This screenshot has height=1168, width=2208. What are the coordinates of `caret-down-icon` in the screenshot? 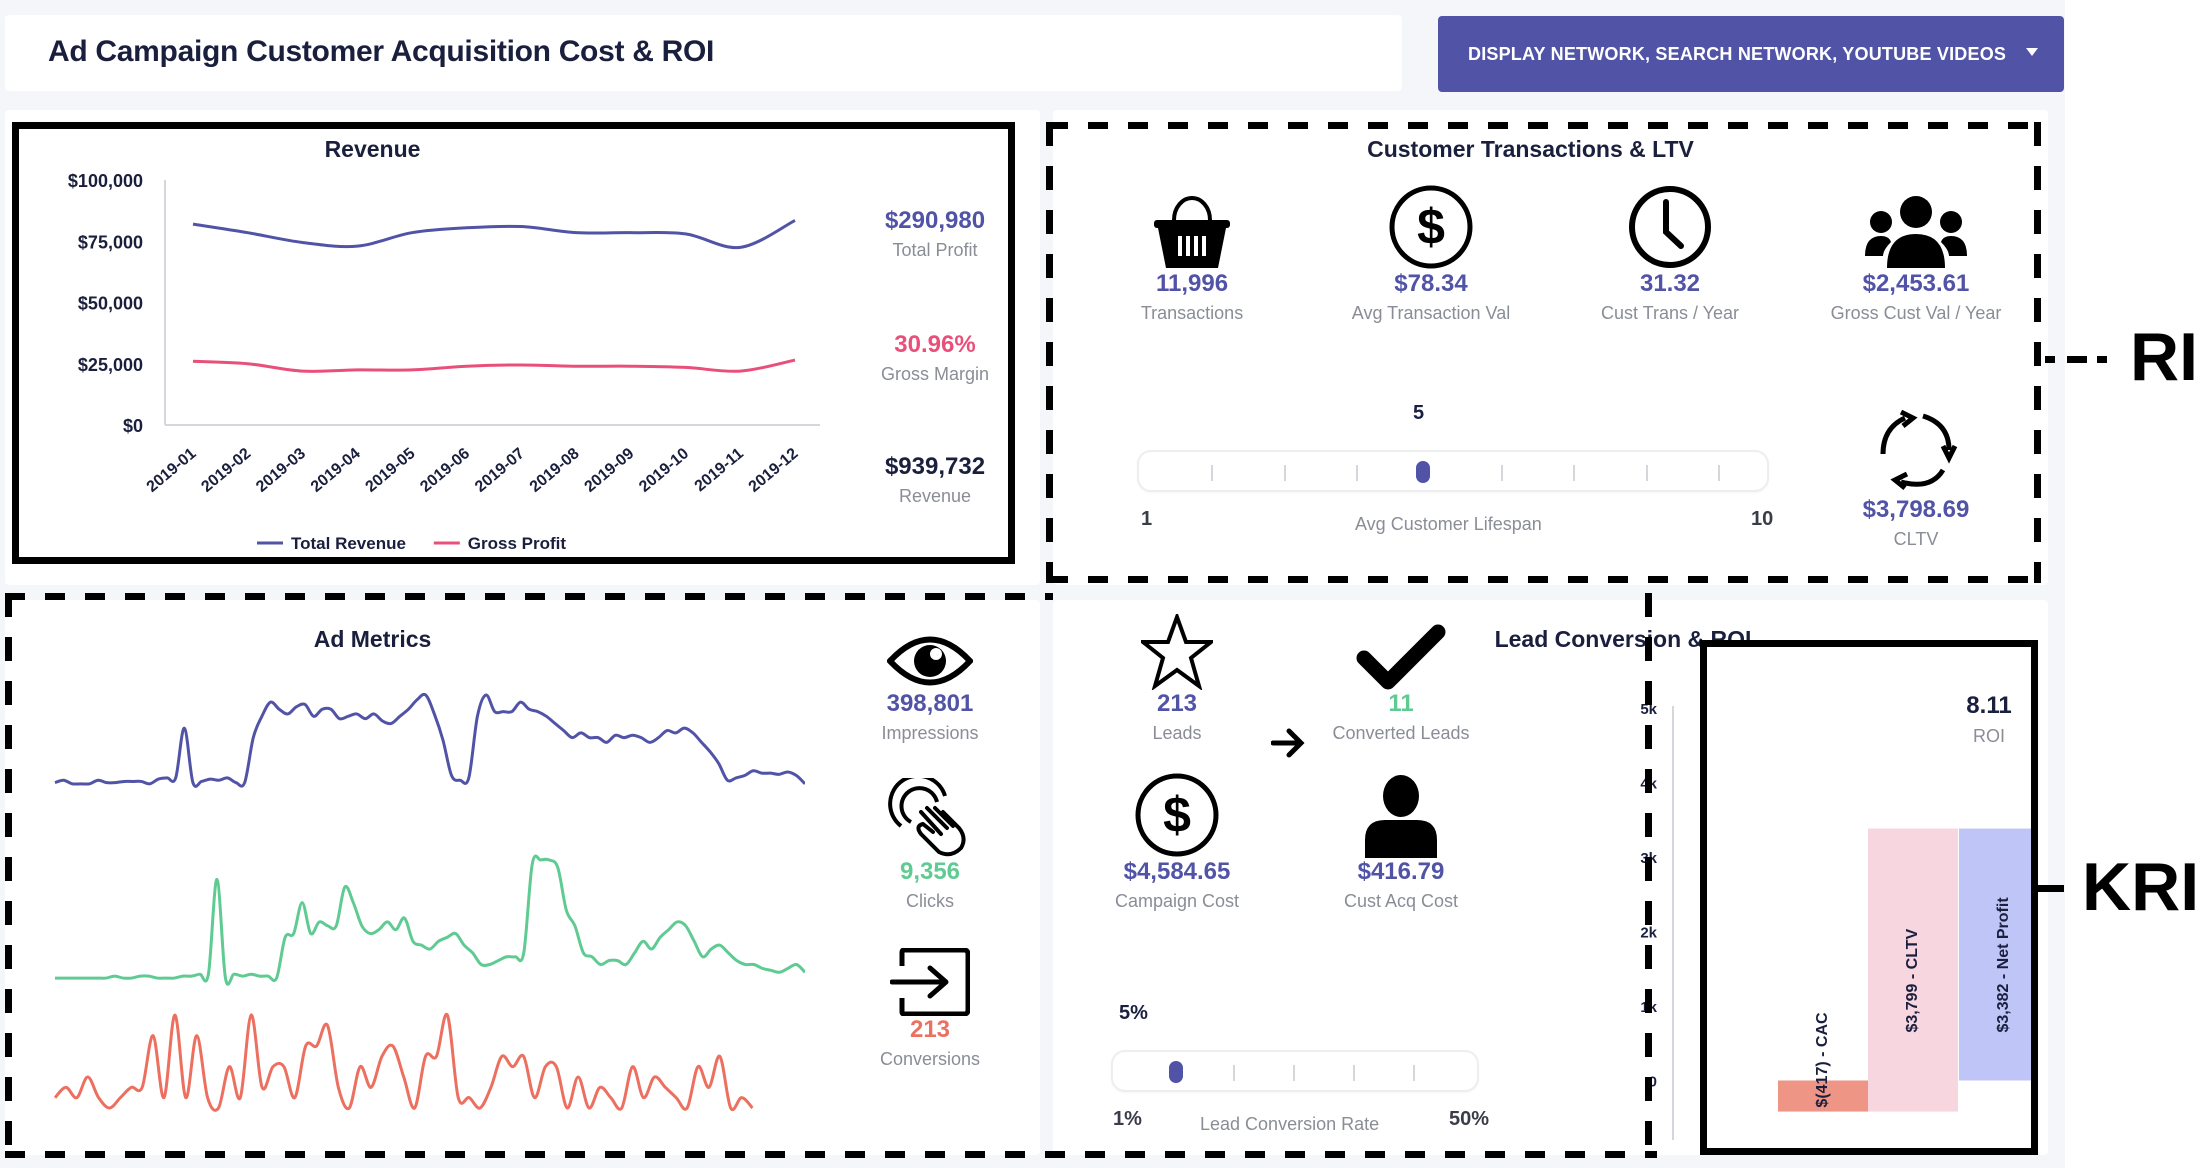 It's located at (2032, 52).